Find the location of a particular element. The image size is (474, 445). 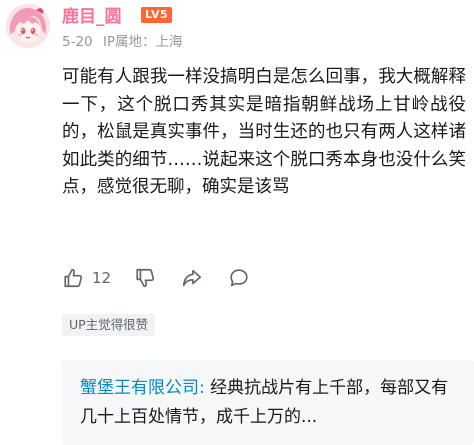

reply-button is located at coordinates (239, 278).